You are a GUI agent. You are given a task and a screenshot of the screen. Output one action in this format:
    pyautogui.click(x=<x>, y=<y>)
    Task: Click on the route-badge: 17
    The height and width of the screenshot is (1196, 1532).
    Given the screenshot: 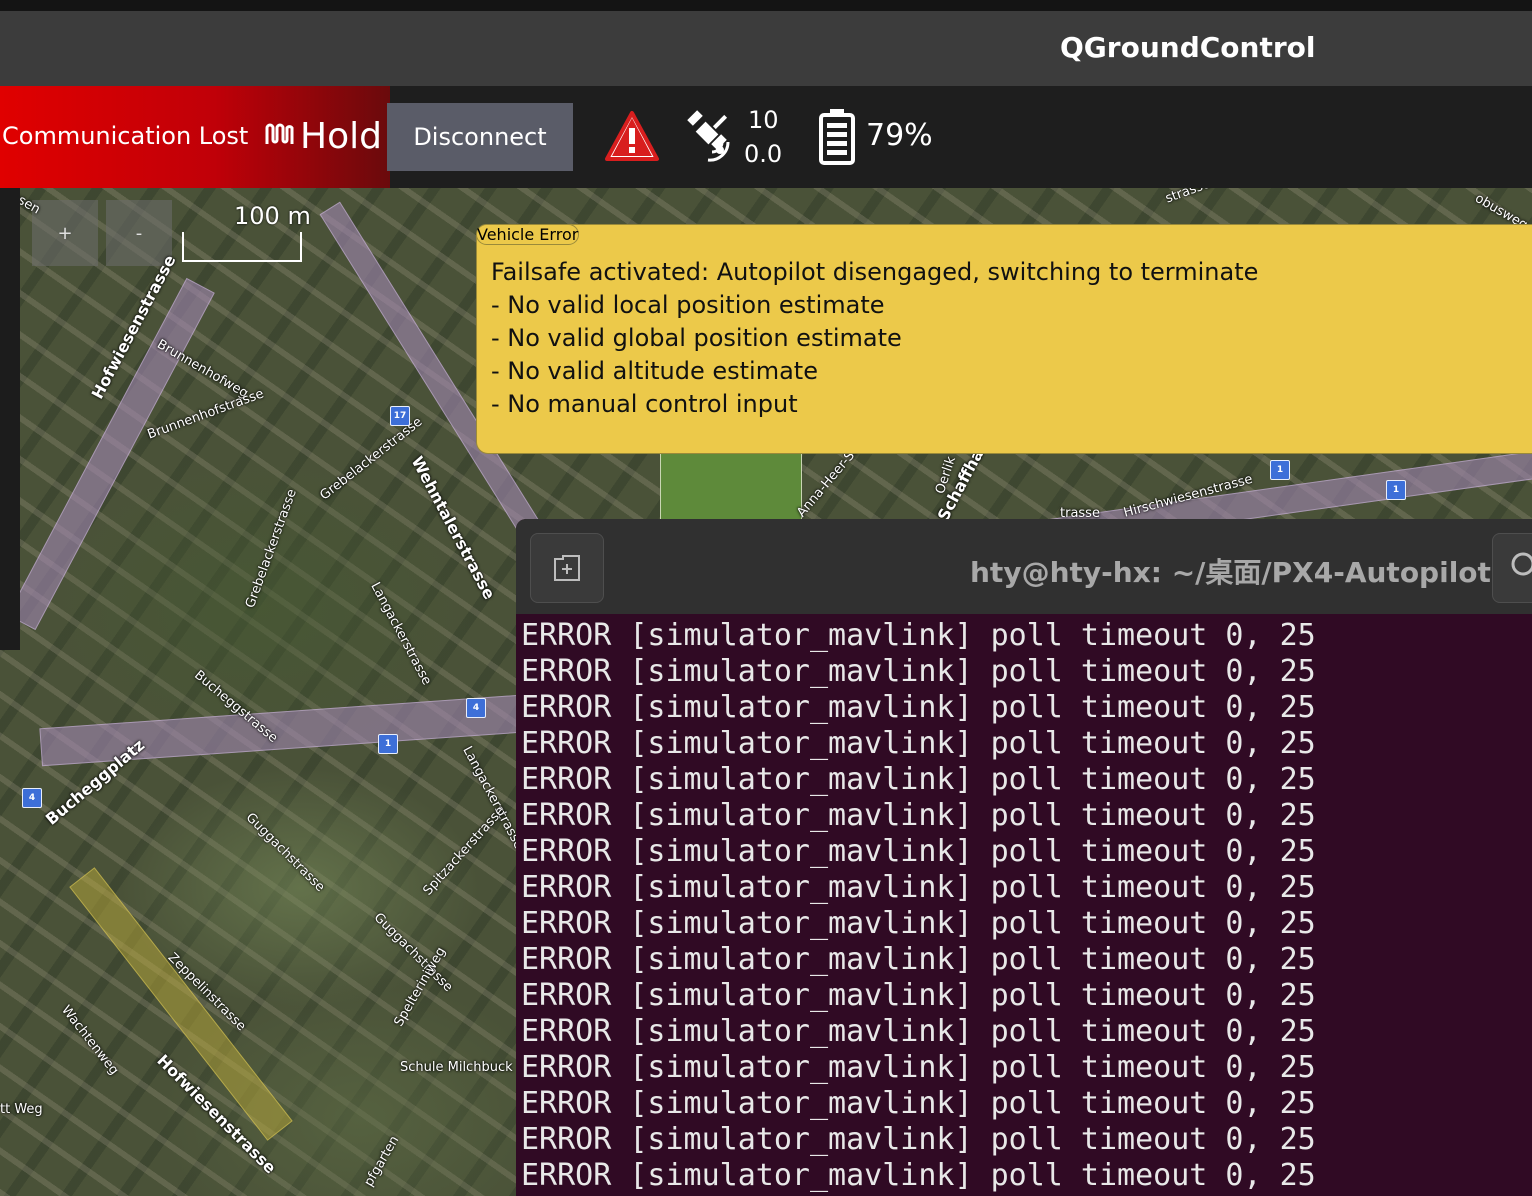 What is the action you would take?
    pyautogui.click(x=400, y=416)
    